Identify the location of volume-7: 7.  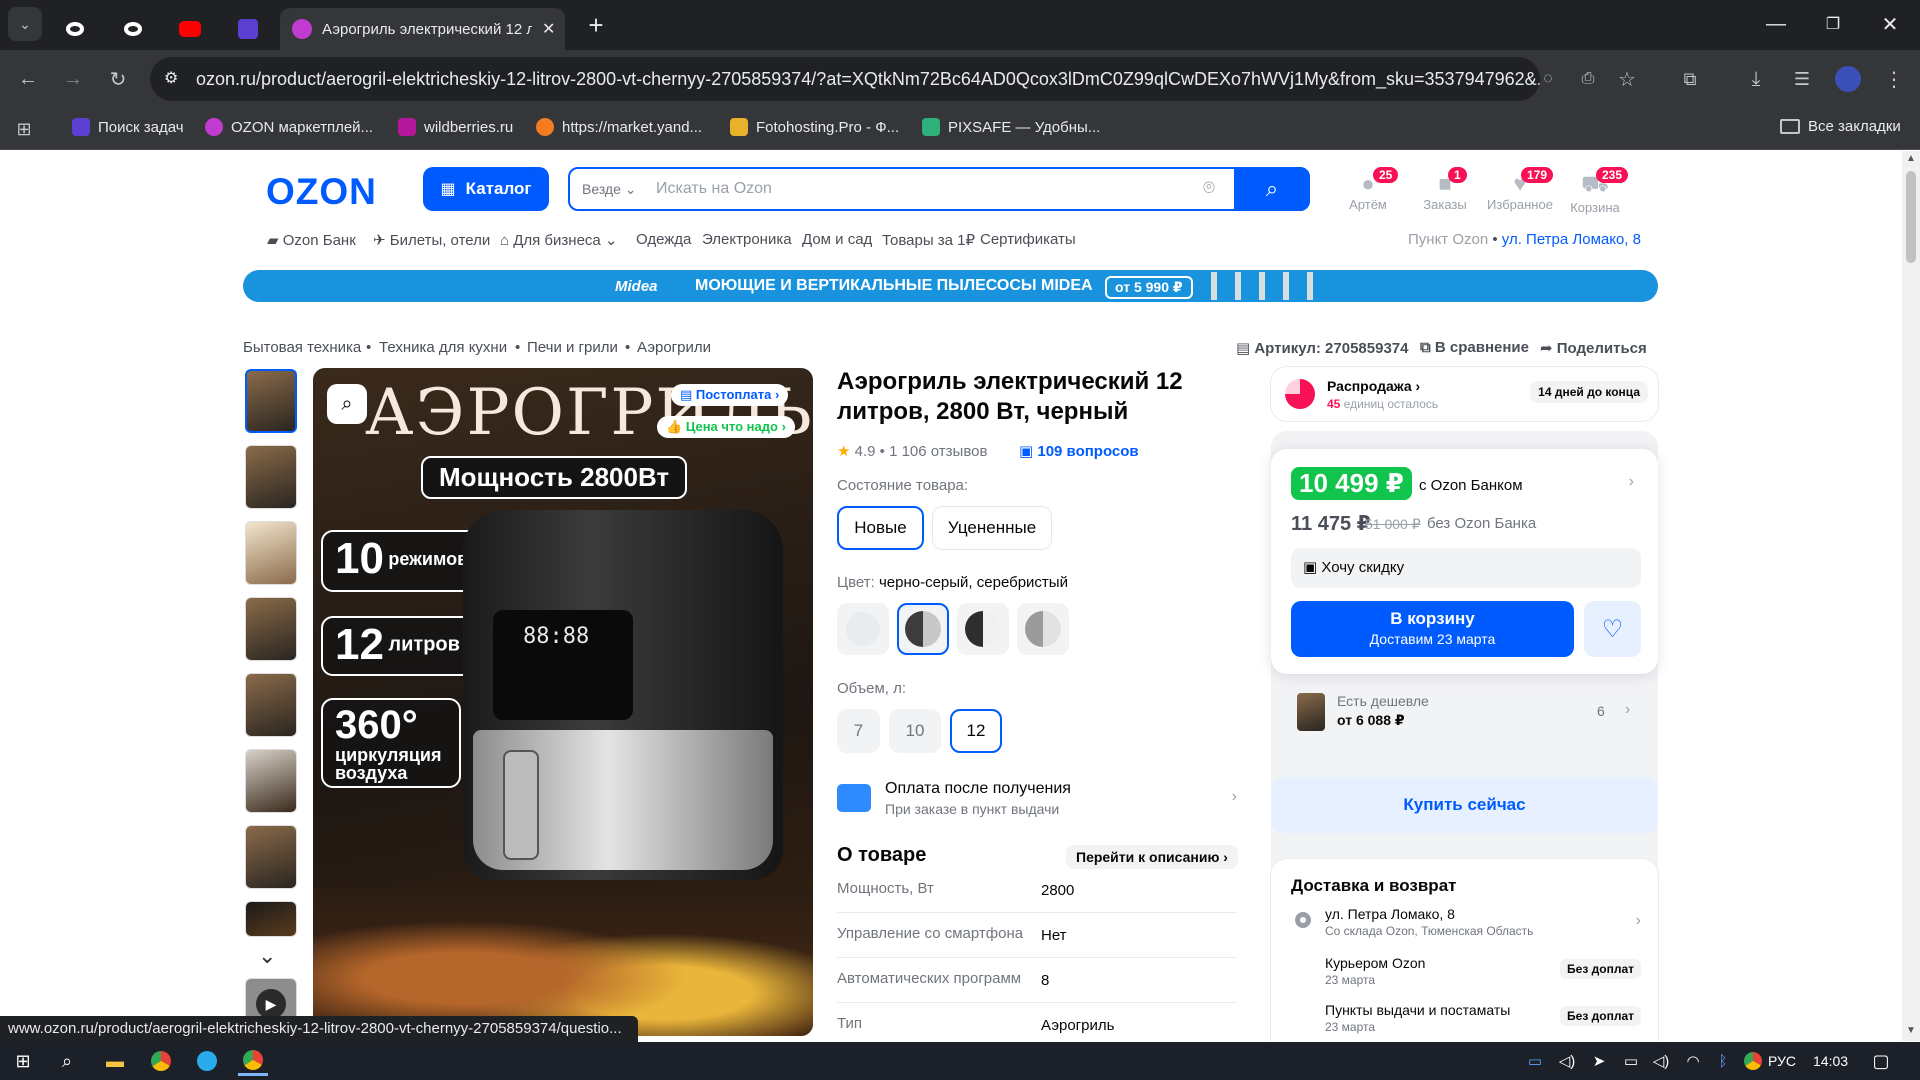
(858, 731).